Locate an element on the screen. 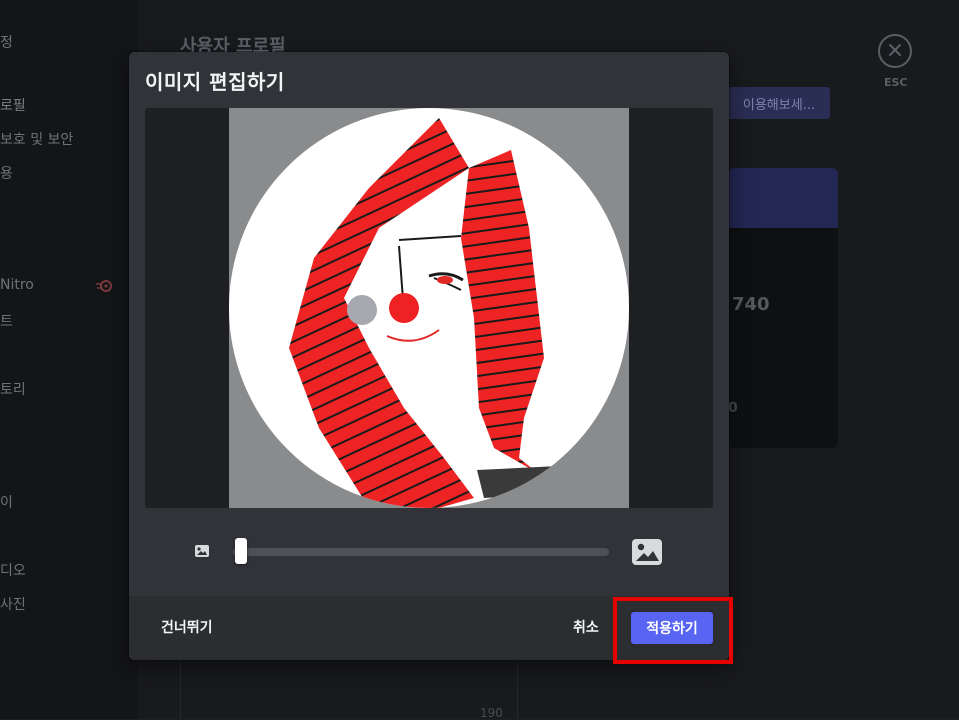 The height and width of the screenshot is (720, 959). card-number: 740 is located at coordinates (751, 304).